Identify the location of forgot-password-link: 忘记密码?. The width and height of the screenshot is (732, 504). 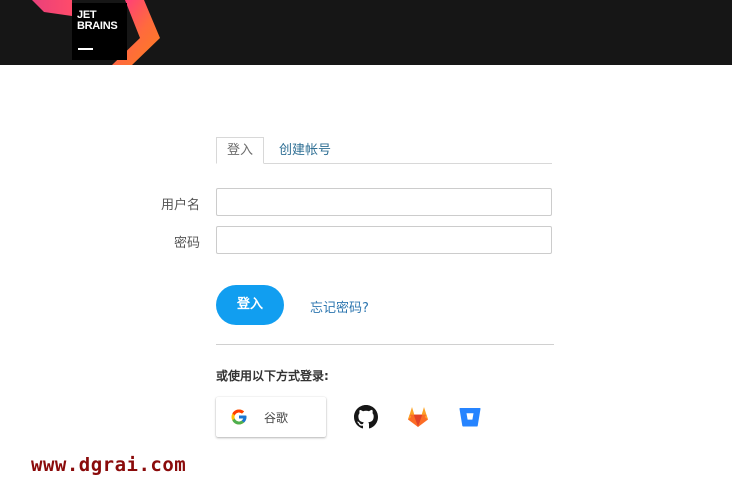
(339, 306).